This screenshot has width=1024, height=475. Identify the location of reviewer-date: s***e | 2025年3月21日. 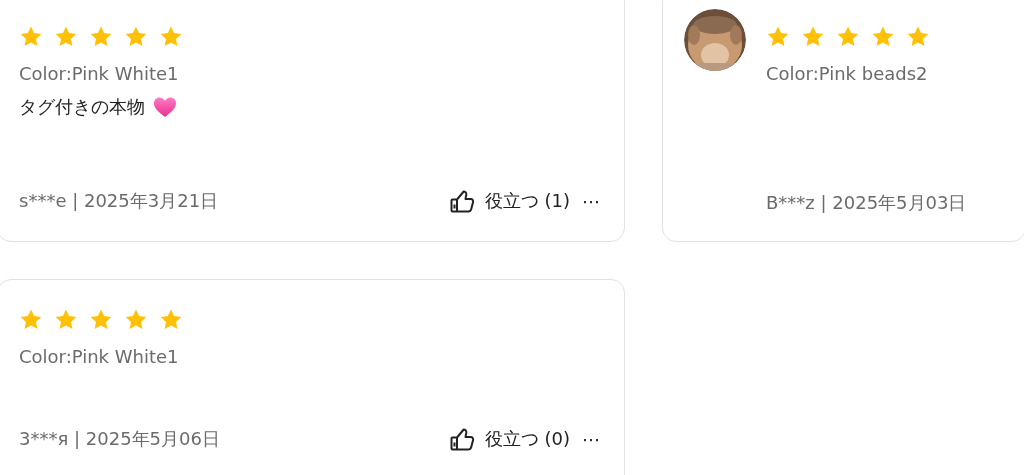
(119, 201).